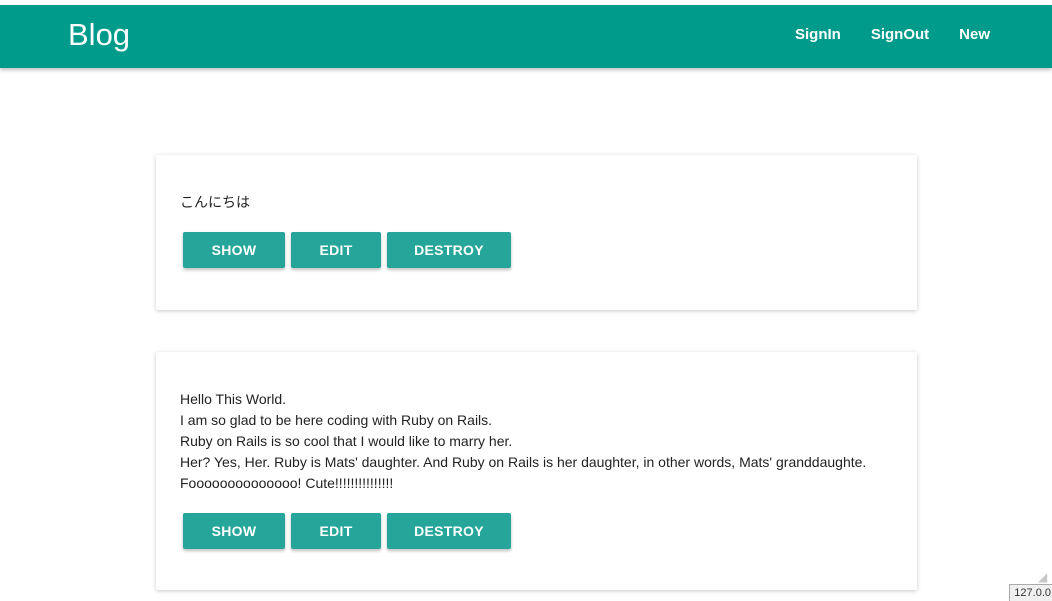 The height and width of the screenshot is (601, 1052). I want to click on nav-links: SignIn SignOut New, so click(892, 34).